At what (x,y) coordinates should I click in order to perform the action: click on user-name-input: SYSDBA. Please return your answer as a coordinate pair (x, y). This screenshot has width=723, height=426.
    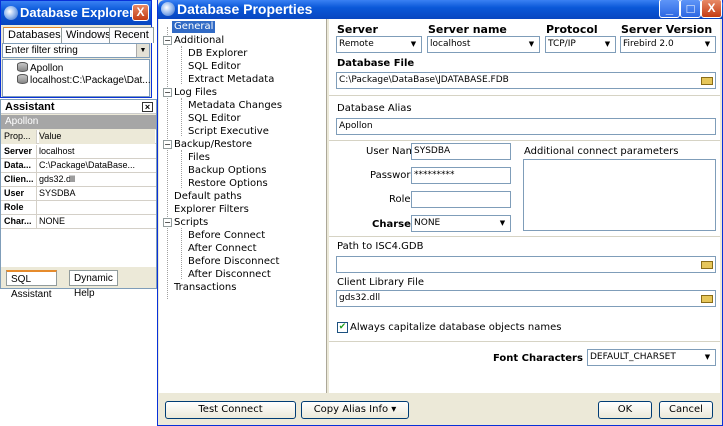
    Looking at the image, I should click on (461, 151).